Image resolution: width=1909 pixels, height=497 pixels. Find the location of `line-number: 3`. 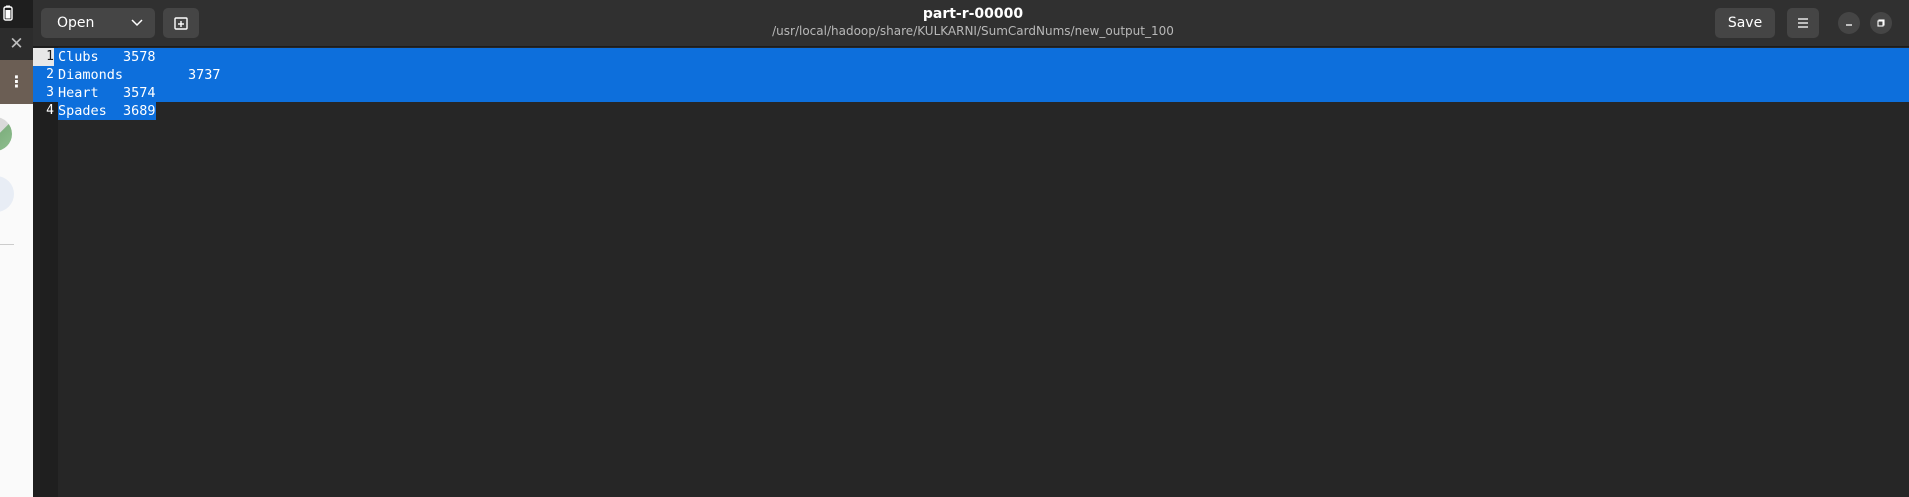

line-number: 3 is located at coordinates (50, 92).